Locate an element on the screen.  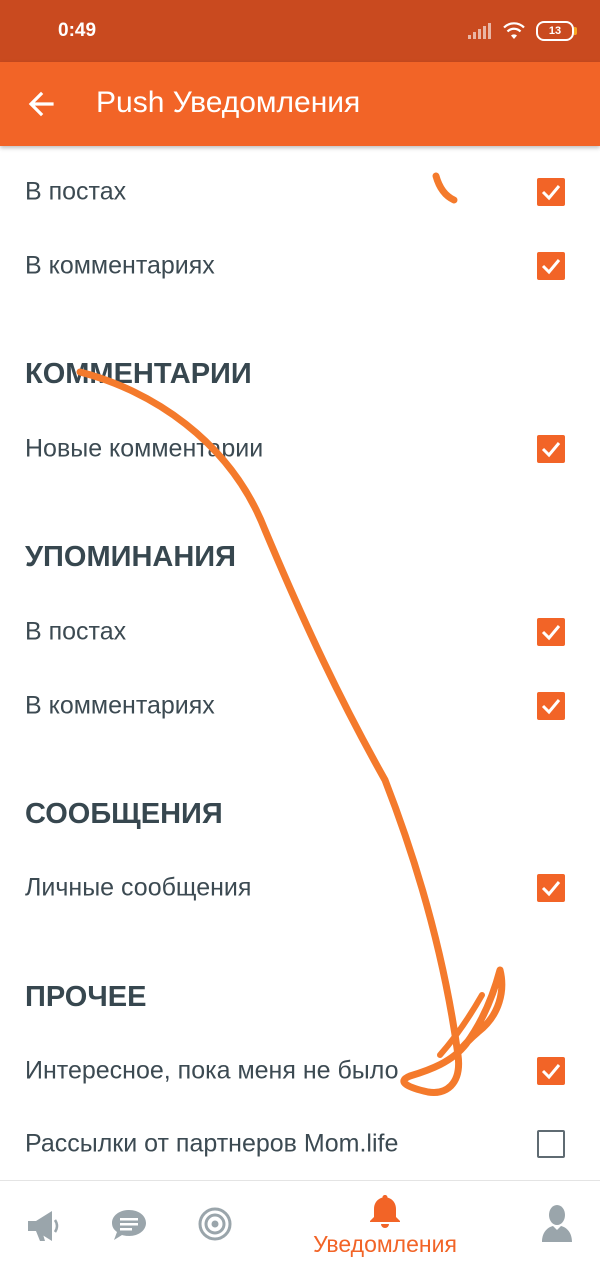
chat-bubble-icon is located at coordinates (129, 1225).